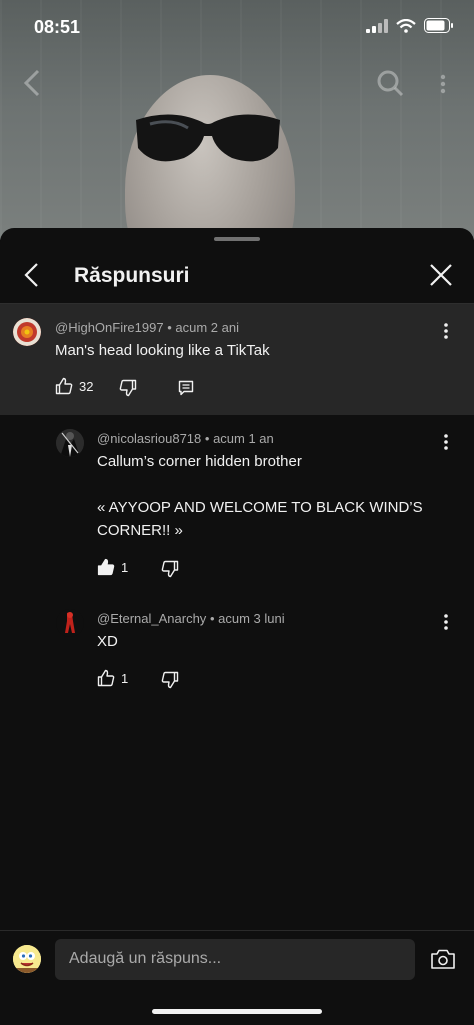 The width and height of the screenshot is (474, 1025). I want to click on status-time: 08:51, so click(57, 27).